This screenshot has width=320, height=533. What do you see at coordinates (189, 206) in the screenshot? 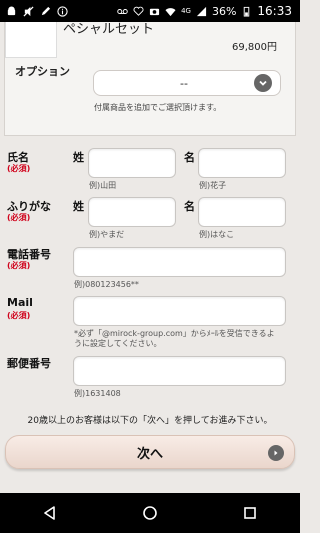
I see `kana-first-sublabel: 名` at bounding box center [189, 206].